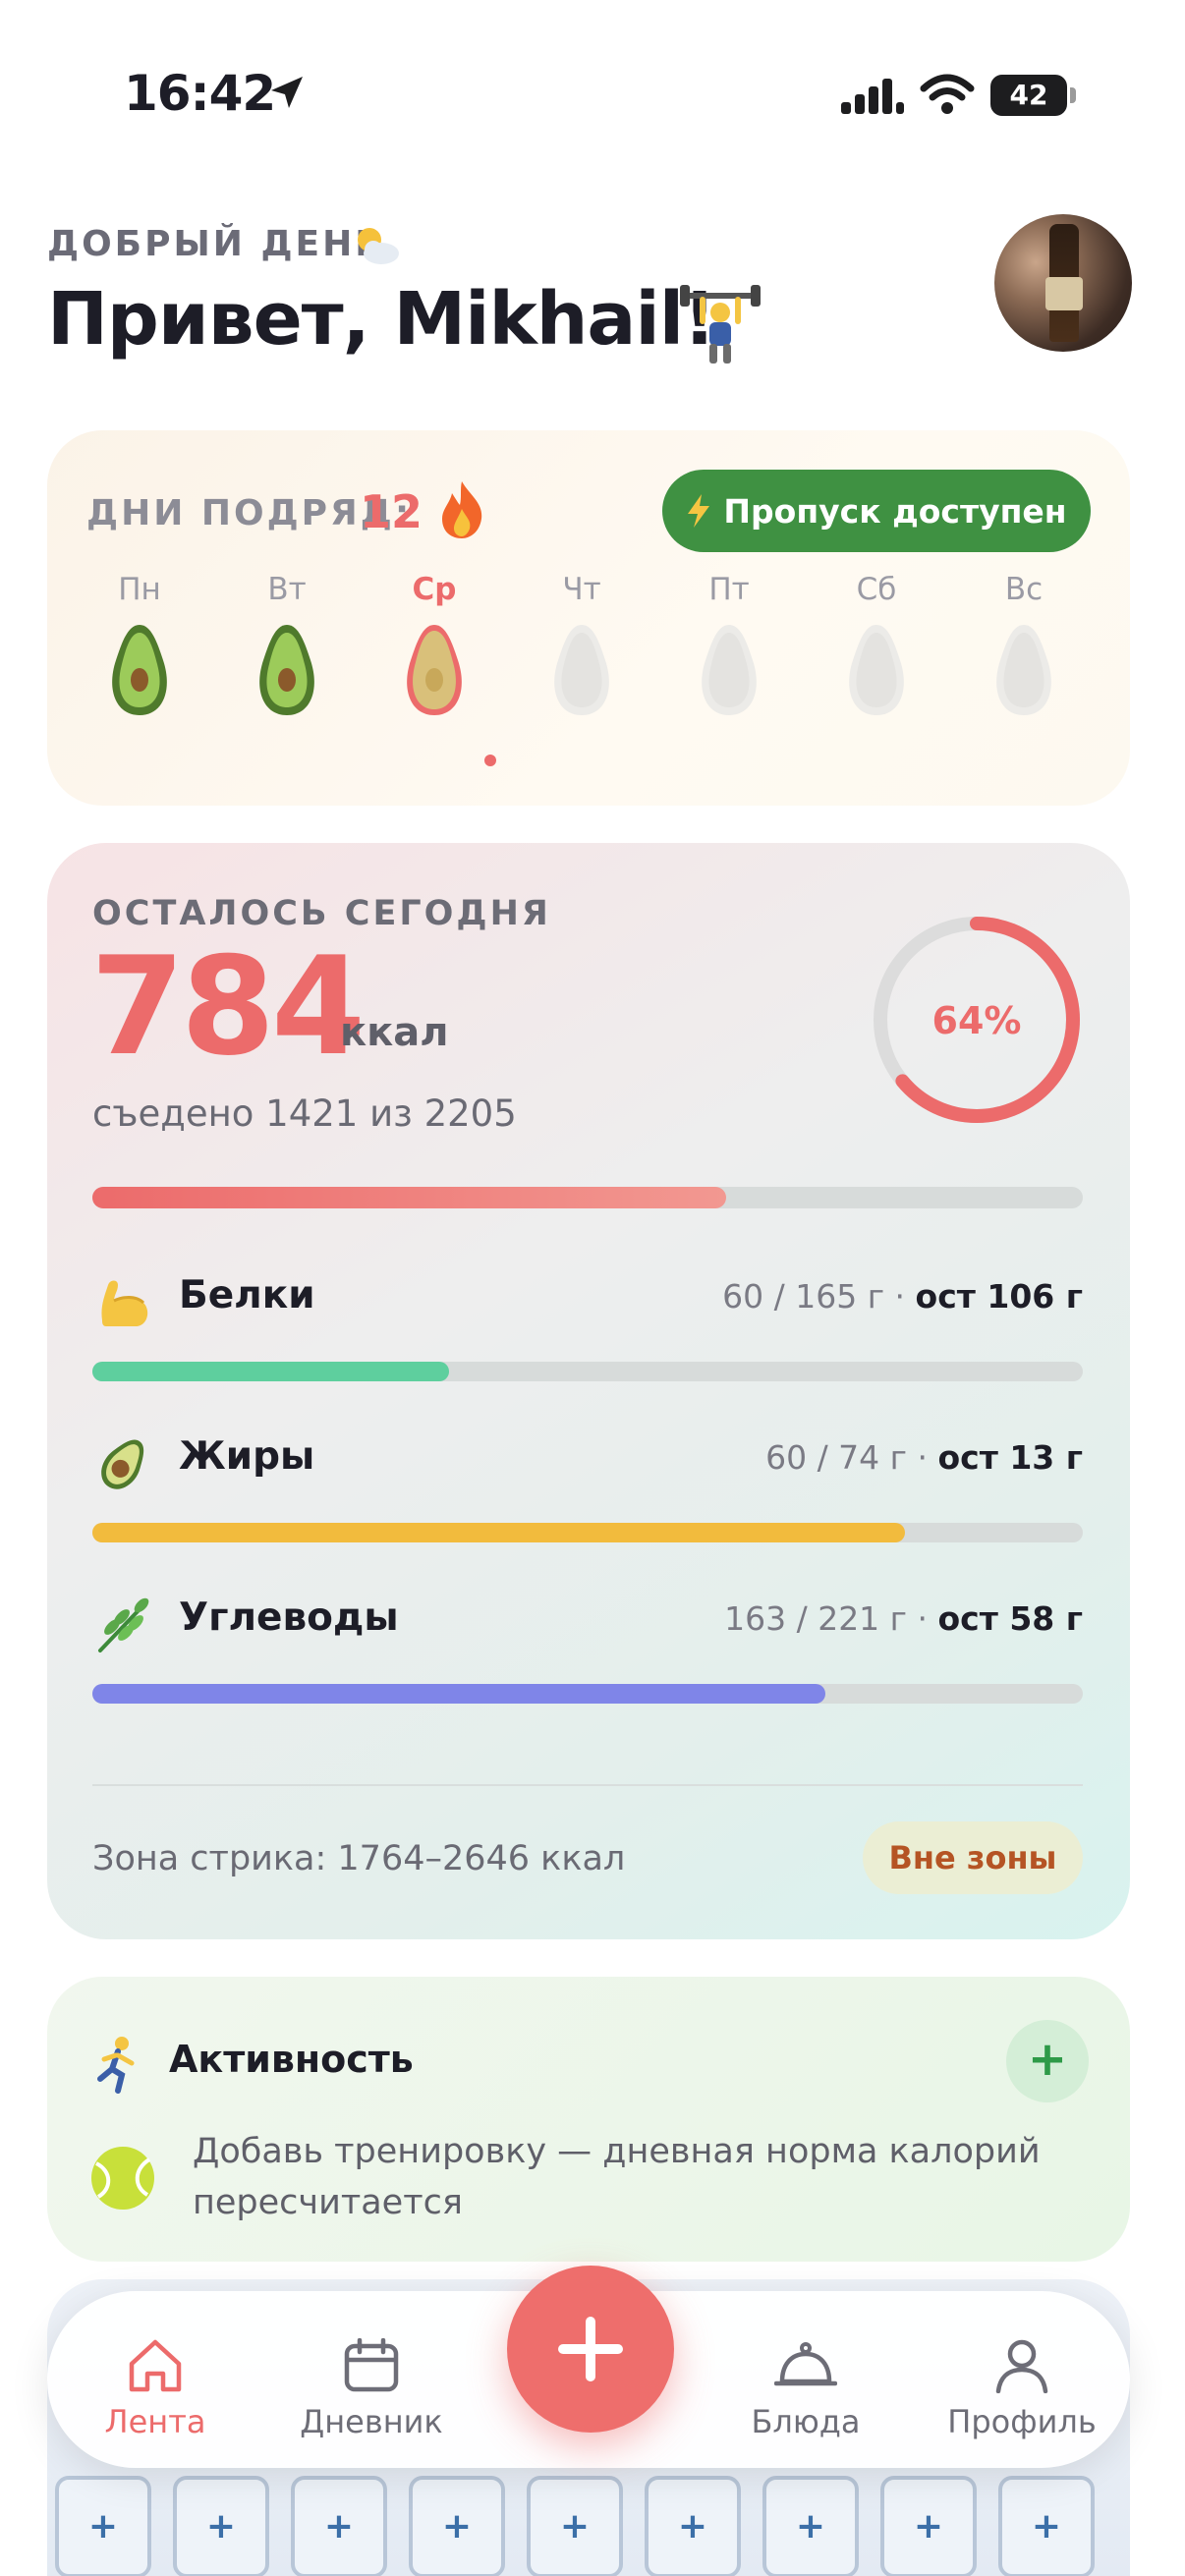 Image resolution: width=1185 pixels, height=2576 pixels. I want to click on nav-label: Блюда, so click(806, 2421).